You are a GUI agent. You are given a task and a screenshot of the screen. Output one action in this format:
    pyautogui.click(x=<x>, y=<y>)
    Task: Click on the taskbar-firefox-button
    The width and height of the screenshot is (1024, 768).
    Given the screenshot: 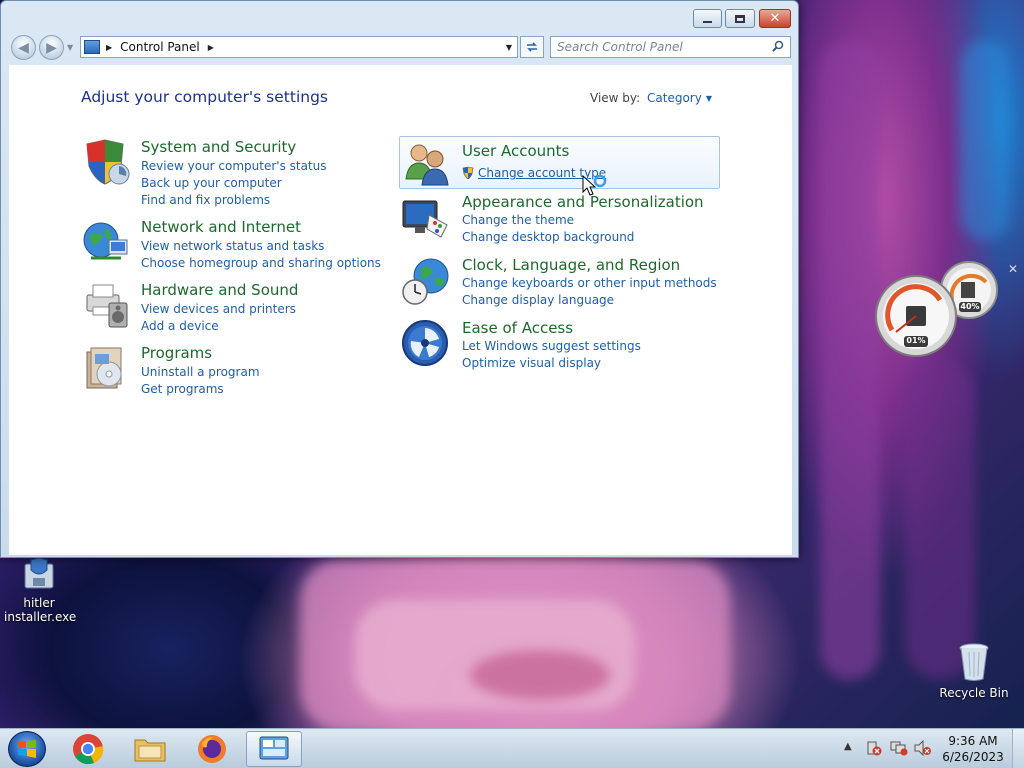 What is the action you would take?
    pyautogui.click(x=212, y=749)
    